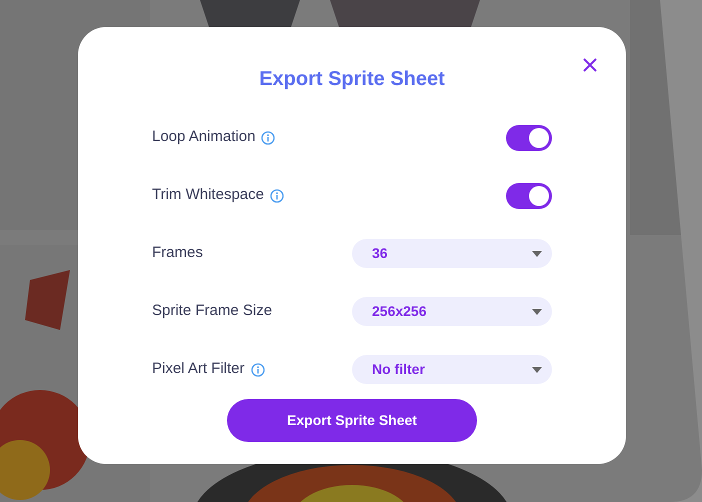 The width and height of the screenshot is (702, 502). Describe the element at coordinates (352, 79) in the screenshot. I see `dialog-title: Export Sprite Sheet` at that location.